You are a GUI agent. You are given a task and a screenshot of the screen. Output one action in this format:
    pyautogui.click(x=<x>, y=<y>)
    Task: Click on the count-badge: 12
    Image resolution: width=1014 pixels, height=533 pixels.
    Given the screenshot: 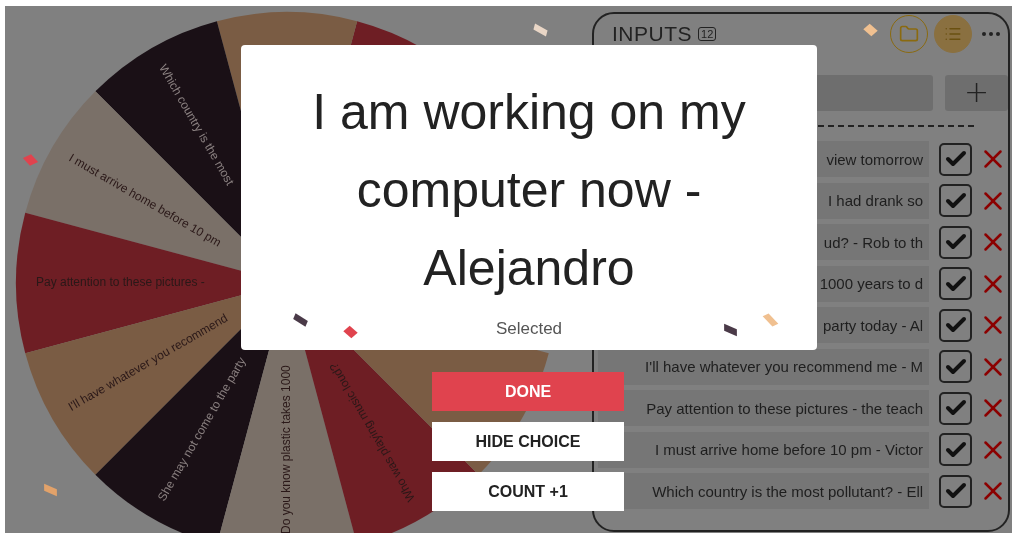 What is the action you would take?
    pyautogui.click(x=707, y=34)
    